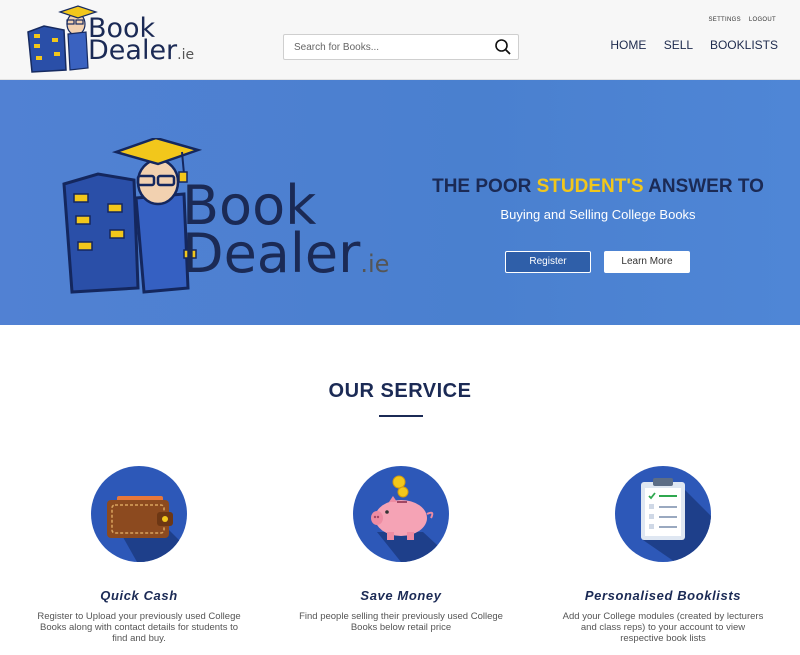  I want to click on register-button: Register, so click(548, 262).